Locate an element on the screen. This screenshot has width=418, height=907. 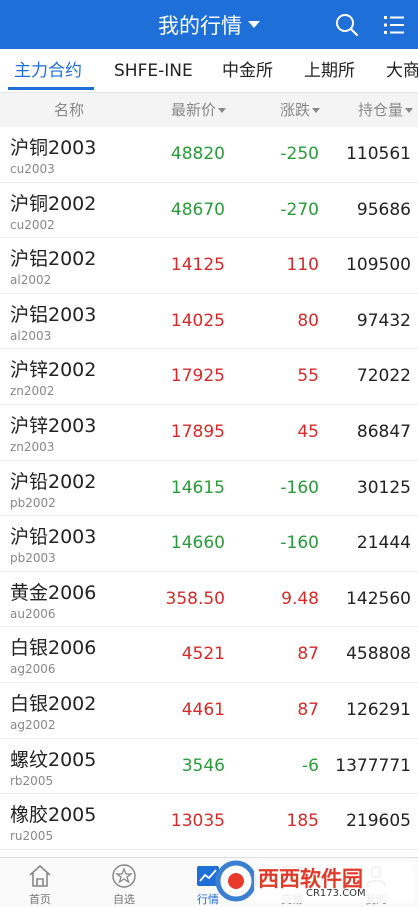
contract-code: ru2005 is located at coordinates (32, 836).